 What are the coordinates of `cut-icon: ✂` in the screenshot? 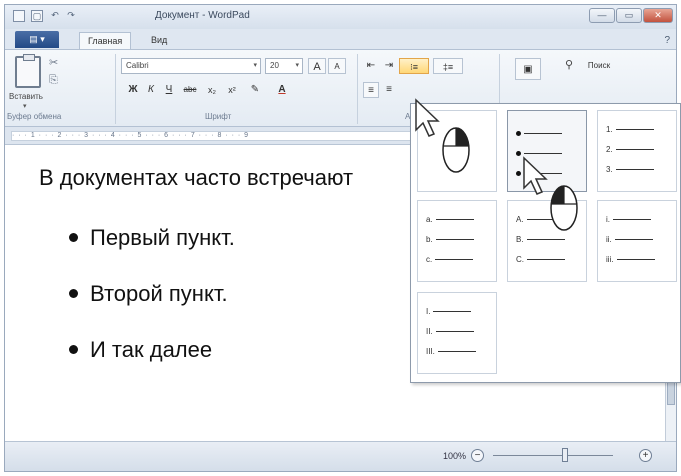 It's located at (53, 62).